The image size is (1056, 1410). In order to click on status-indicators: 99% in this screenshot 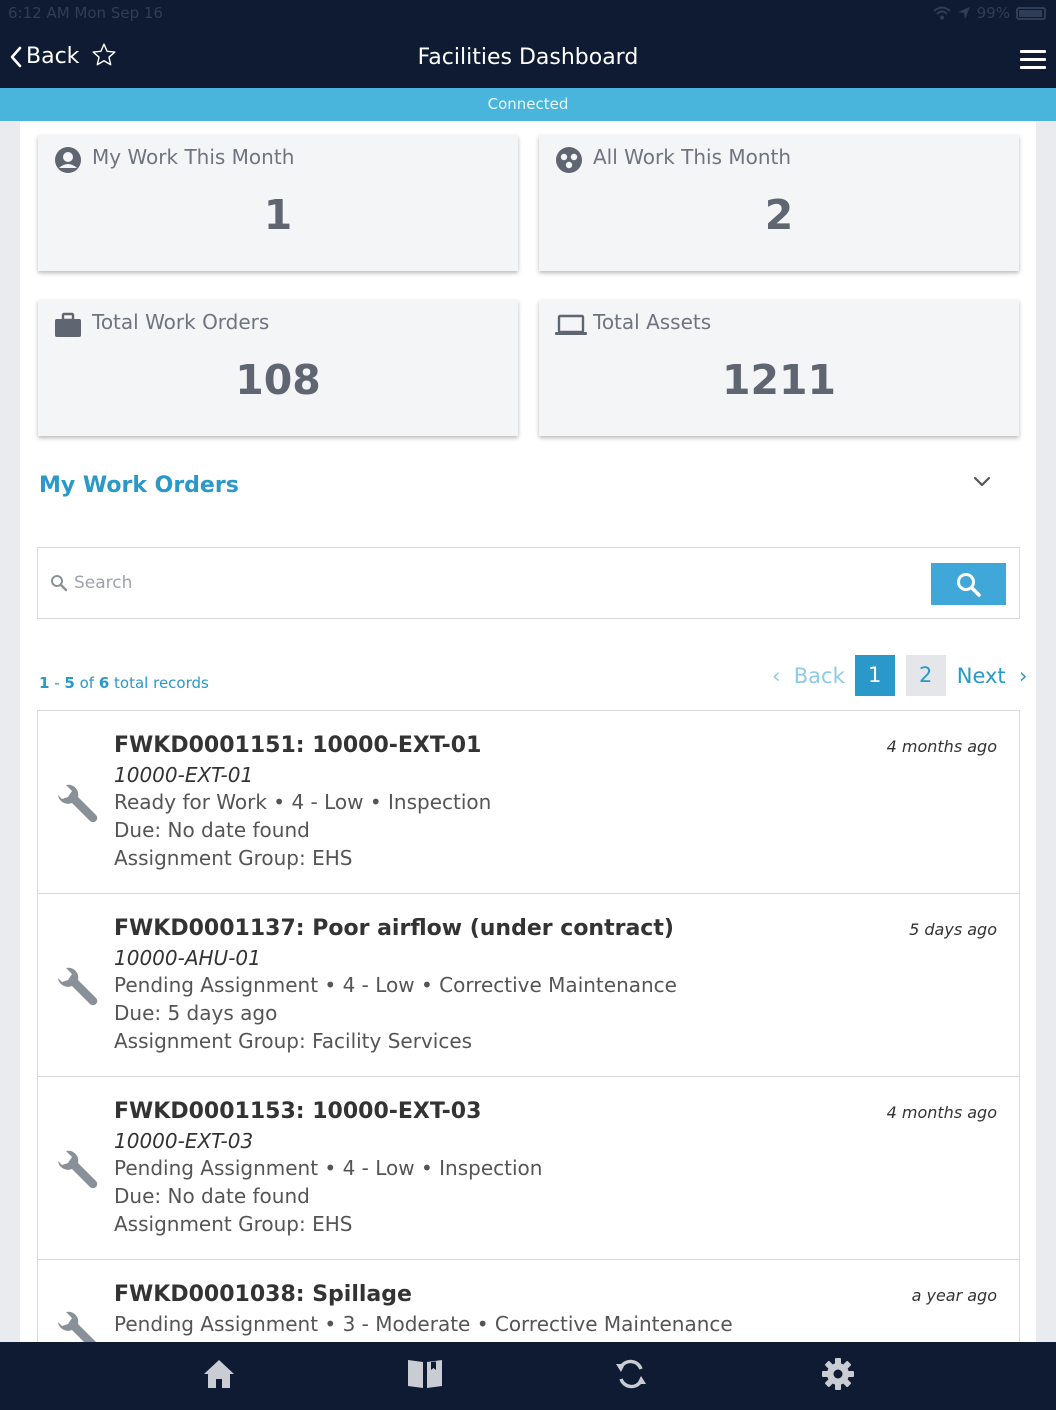, I will do `click(989, 13)`.